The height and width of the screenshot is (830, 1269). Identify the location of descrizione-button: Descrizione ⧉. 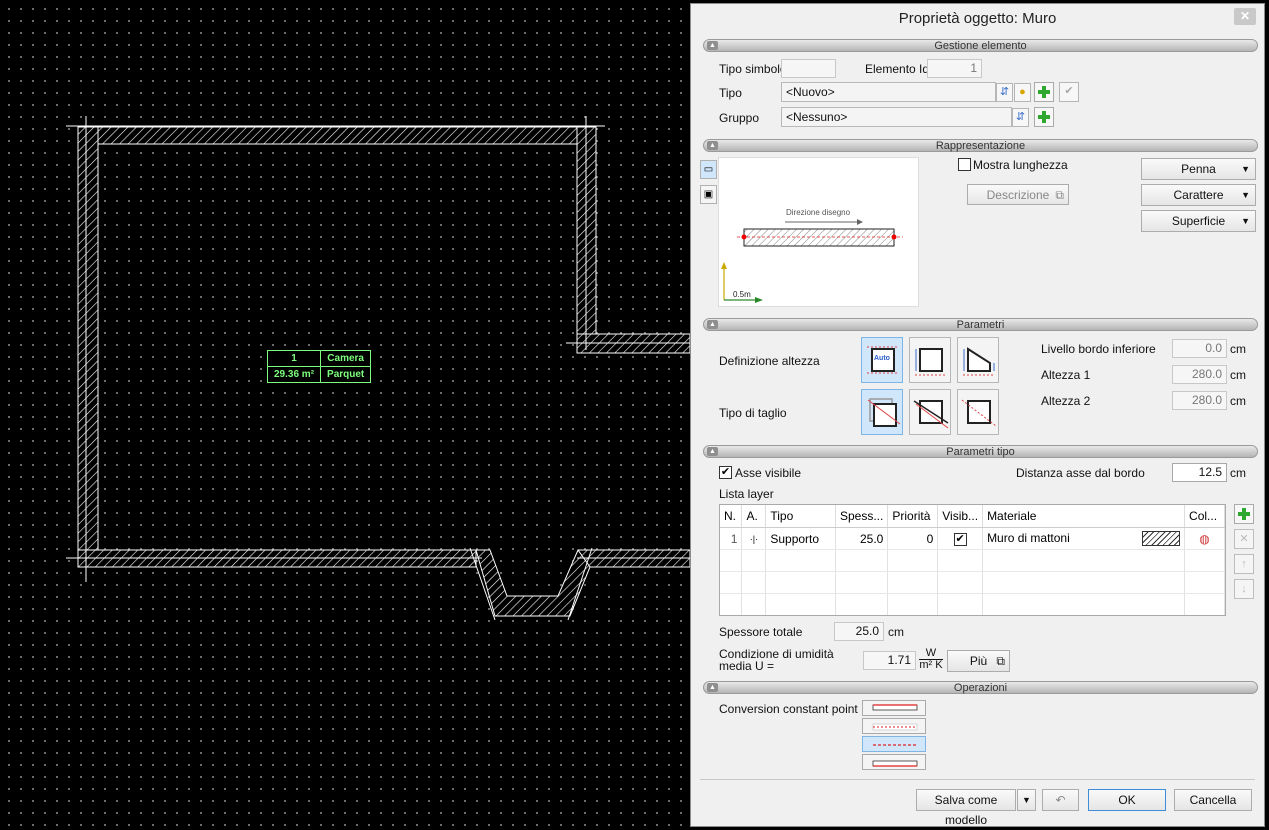
(1018, 194).